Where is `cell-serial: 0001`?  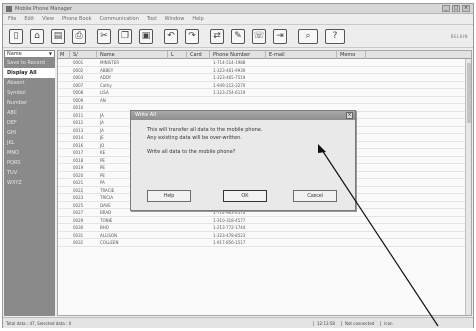 cell-serial: 0001 is located at coordinates (78, 62).